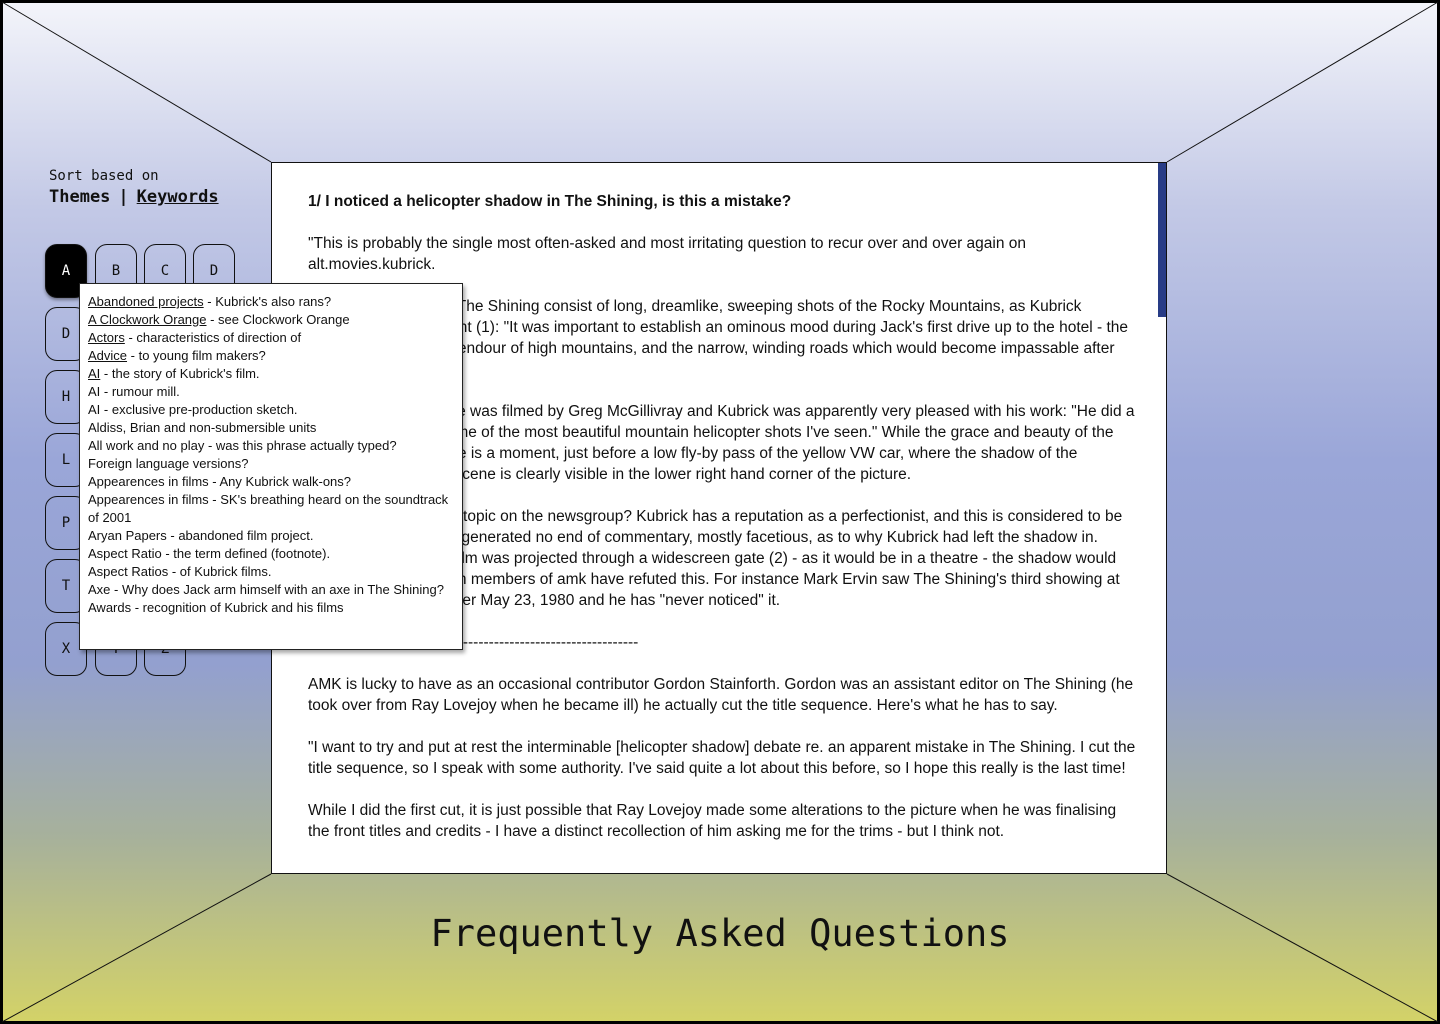  Describe the element at coordinates (193, 409) in the screenshot. I see `popup-item-text: AI - exclusive pre-production sketch.` at that location.